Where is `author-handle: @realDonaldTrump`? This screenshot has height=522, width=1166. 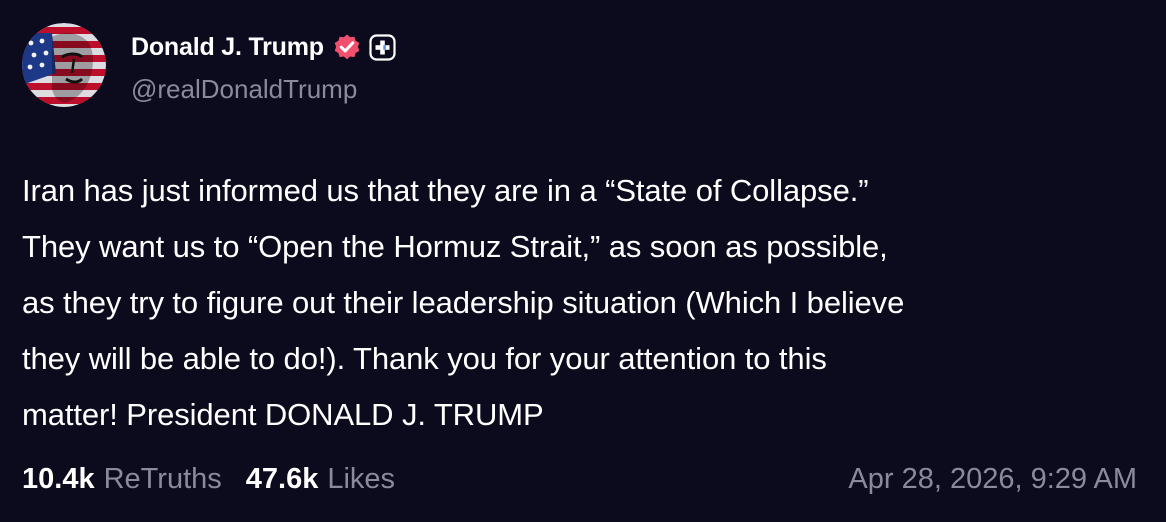 author-handle: @realDonaldTrump is located at coordinates (244, 89).